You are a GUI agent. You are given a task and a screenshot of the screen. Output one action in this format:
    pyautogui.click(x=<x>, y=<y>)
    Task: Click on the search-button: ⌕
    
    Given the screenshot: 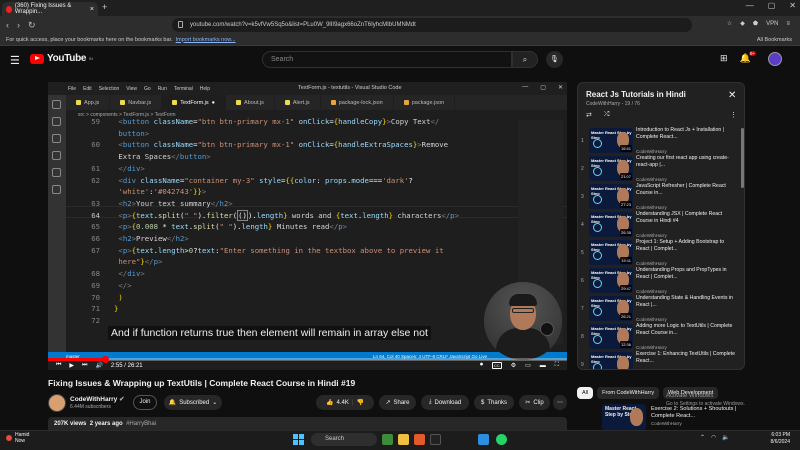 What is the action you would take?
    pyautogui.click(x=525, y=59)
    